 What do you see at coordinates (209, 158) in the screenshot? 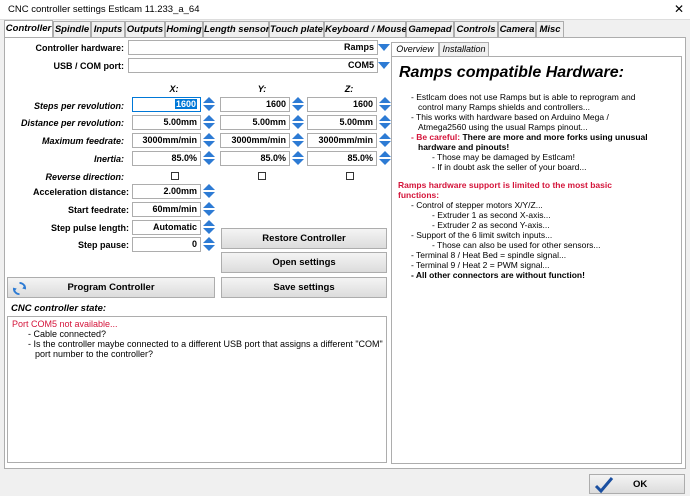
I see `inertia-x-spinner` at bounding box center [209, 158].